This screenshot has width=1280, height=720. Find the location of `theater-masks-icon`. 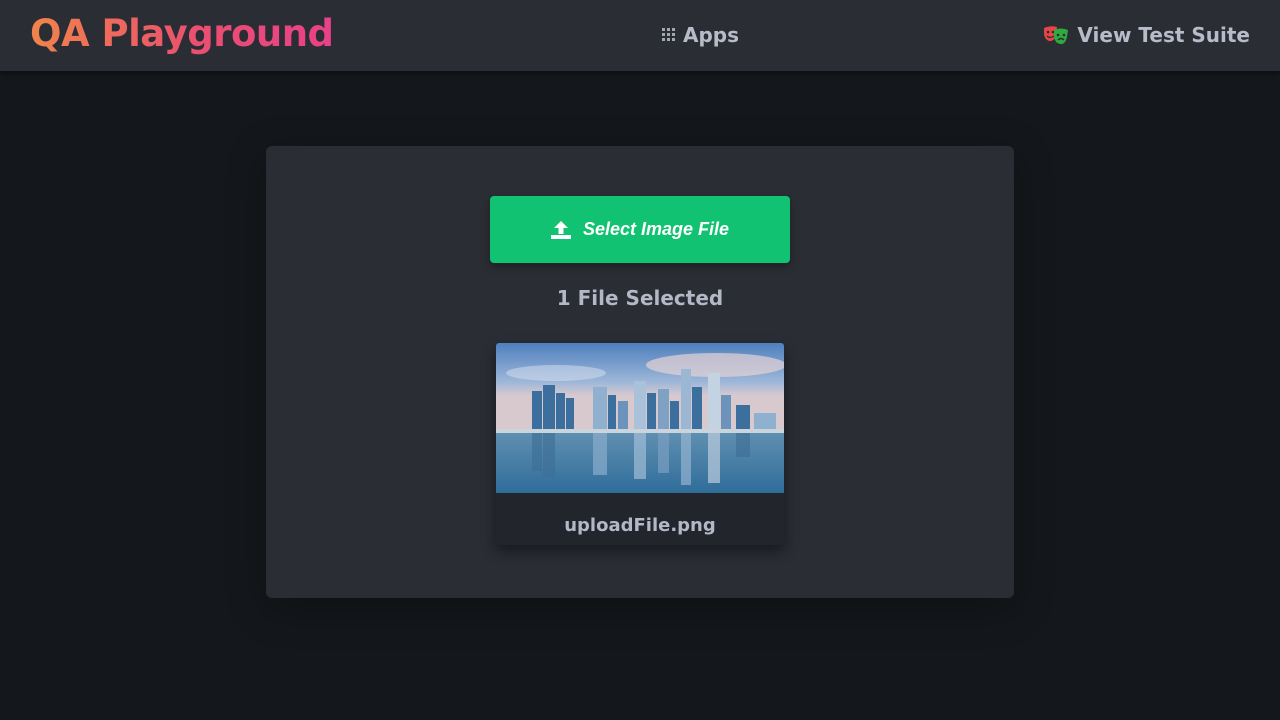

theater-masks-icon is located at coordinates (1056, 35).